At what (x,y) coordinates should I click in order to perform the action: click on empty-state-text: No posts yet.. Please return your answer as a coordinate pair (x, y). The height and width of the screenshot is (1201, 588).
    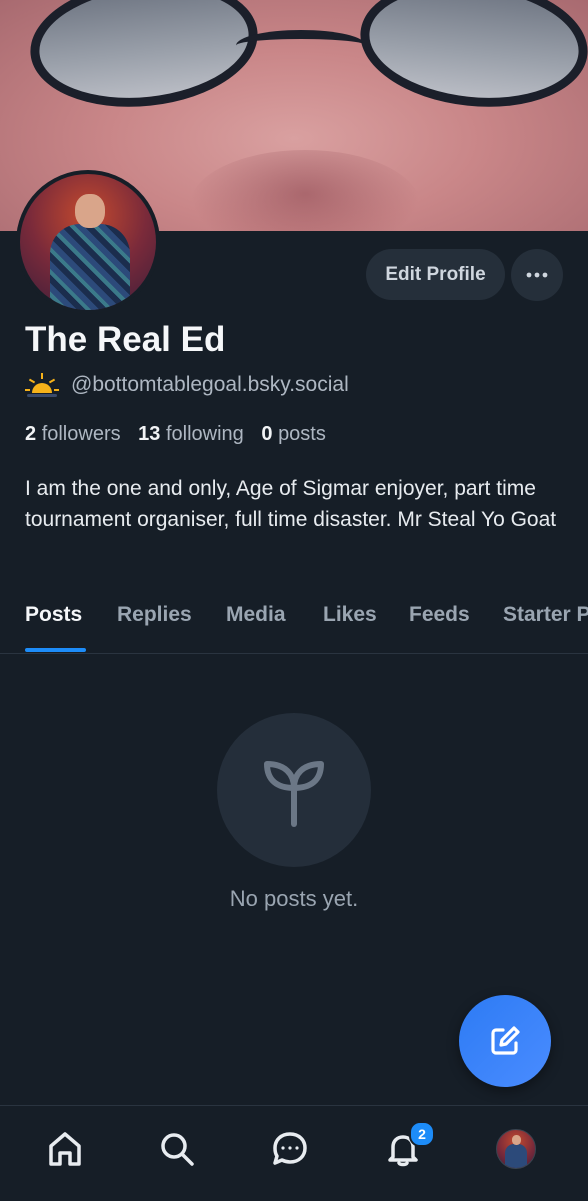
    Looking at the image, I should click on (294, 898).